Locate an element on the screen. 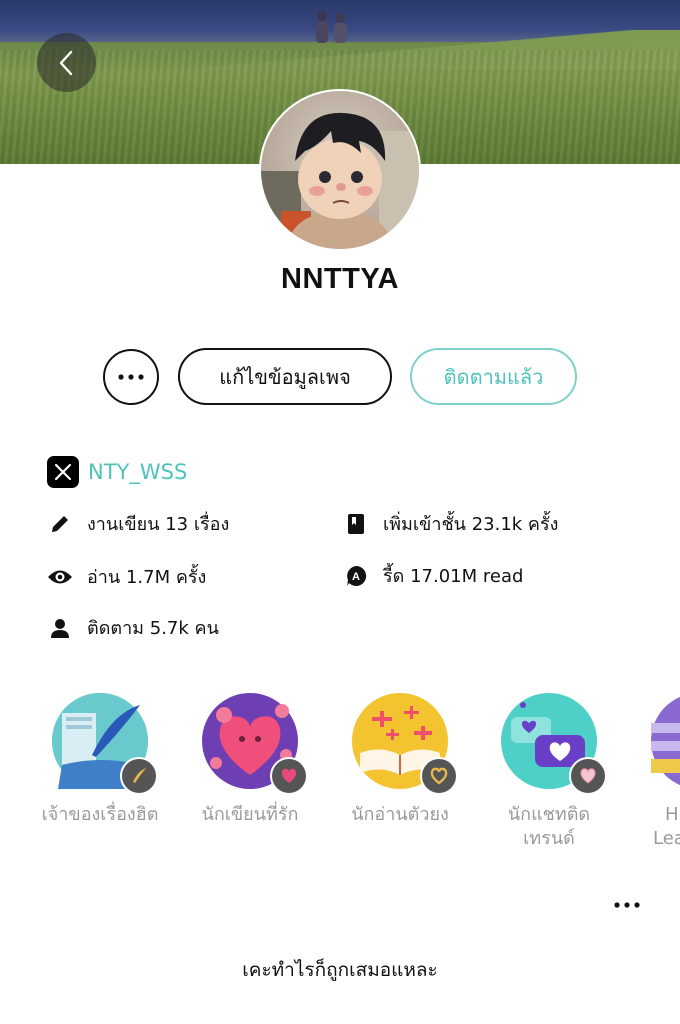  avatar-image is located at coordinates (340, 170).